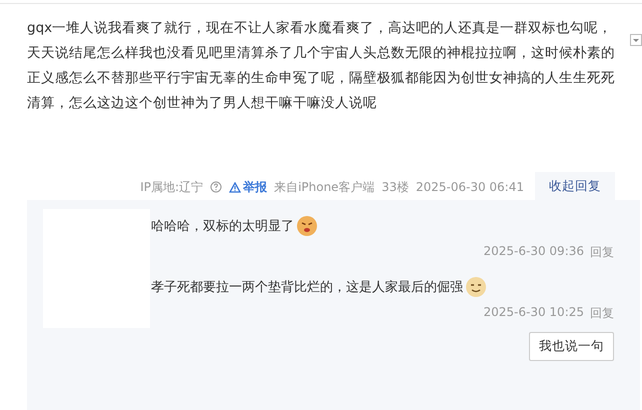  What do you see at coordinates (222, 226) in the screenshot?
I see `reply-text: 哈哈哈，双标的太明显了` at bounding box center [222, 226].